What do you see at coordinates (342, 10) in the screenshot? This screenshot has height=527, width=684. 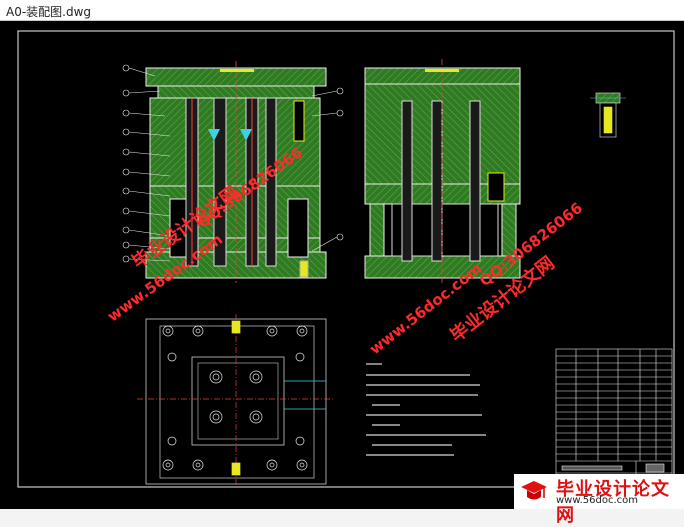 I see `window-titlebar: A0-装配图.dwg` at bounding box center [342, 10].